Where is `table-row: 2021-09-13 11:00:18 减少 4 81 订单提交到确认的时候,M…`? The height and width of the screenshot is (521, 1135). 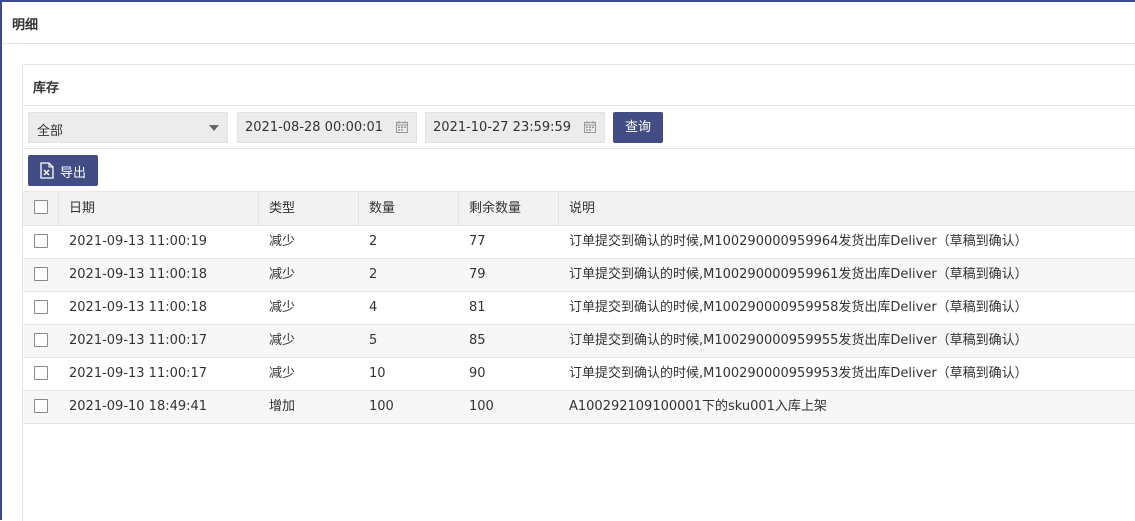 table-row: 2021-09-13 11:00:18 减少 4 81 订单提交到确认的时候,M… is located at coordinates (579, 308).